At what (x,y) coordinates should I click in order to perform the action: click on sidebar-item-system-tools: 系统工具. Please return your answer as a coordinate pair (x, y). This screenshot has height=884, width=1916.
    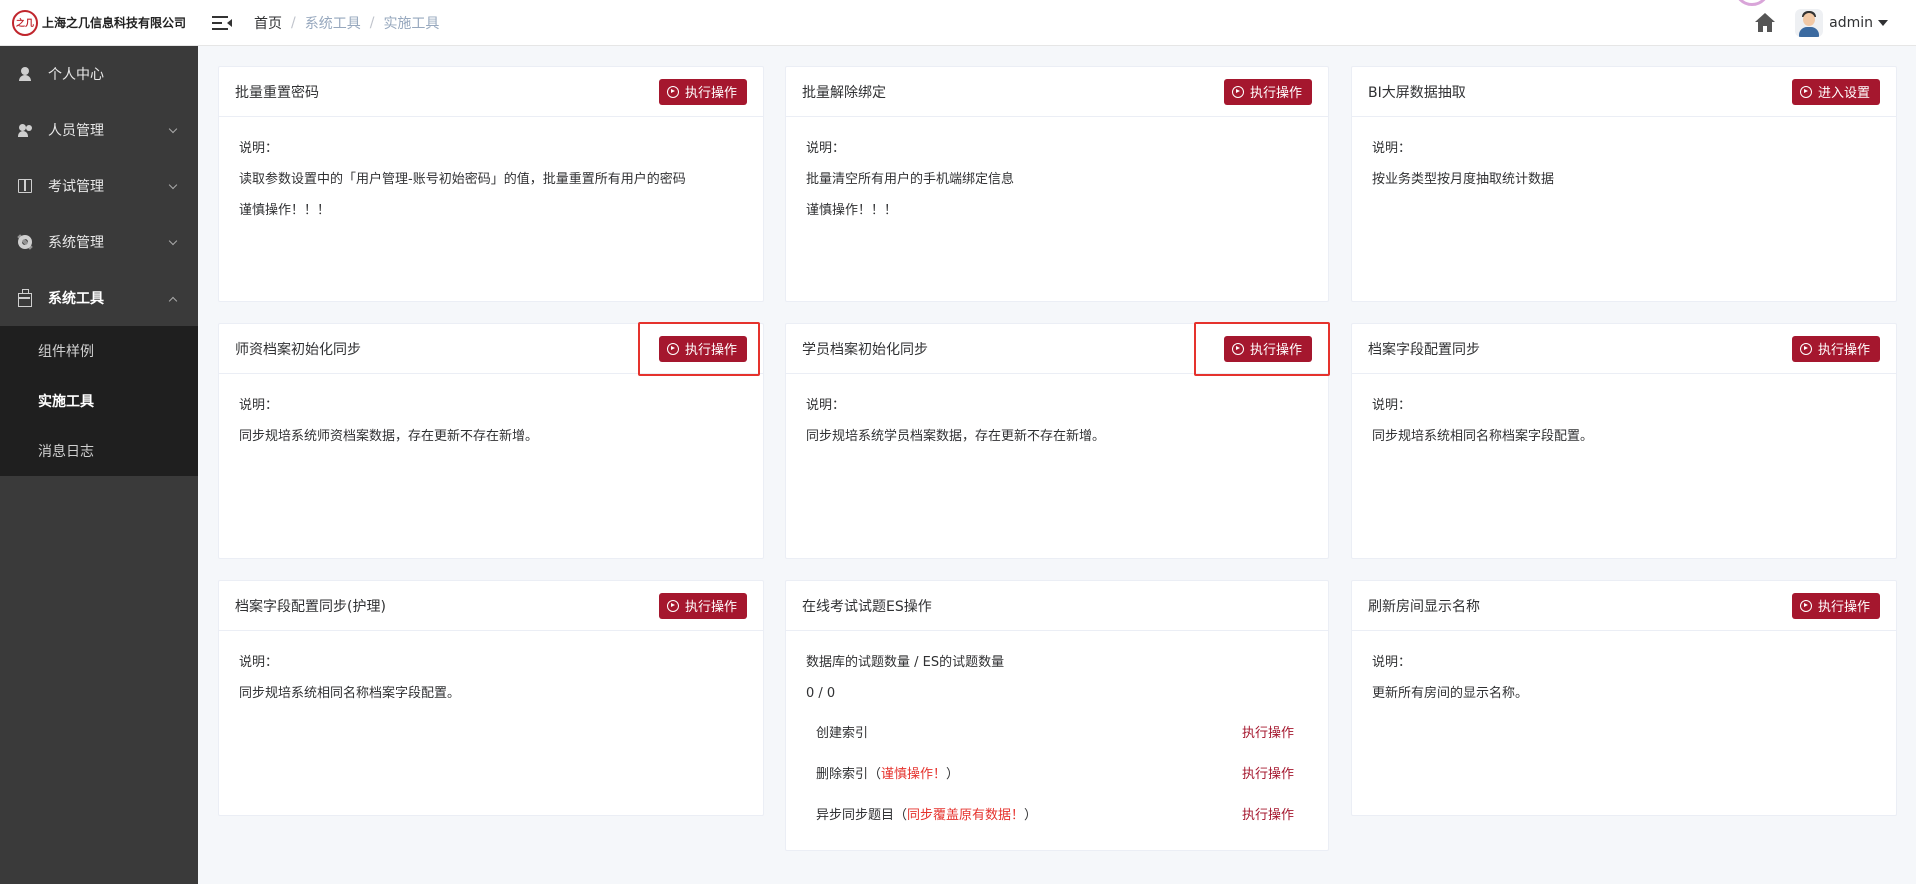
    Looking at the image, I should click on (99, 298).